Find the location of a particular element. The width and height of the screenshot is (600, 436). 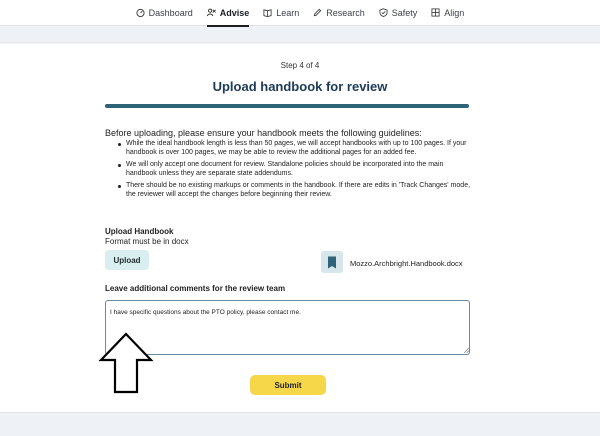

advise-icon is located at coordinates (211, 12).